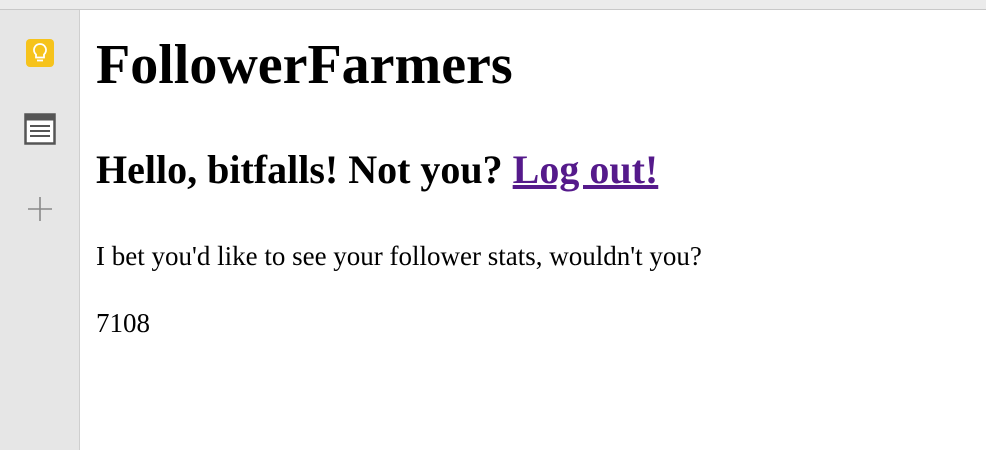  I want to click on greeting-heading: Hello, bitfalls! Not you? Log out!, so click(377, 170).